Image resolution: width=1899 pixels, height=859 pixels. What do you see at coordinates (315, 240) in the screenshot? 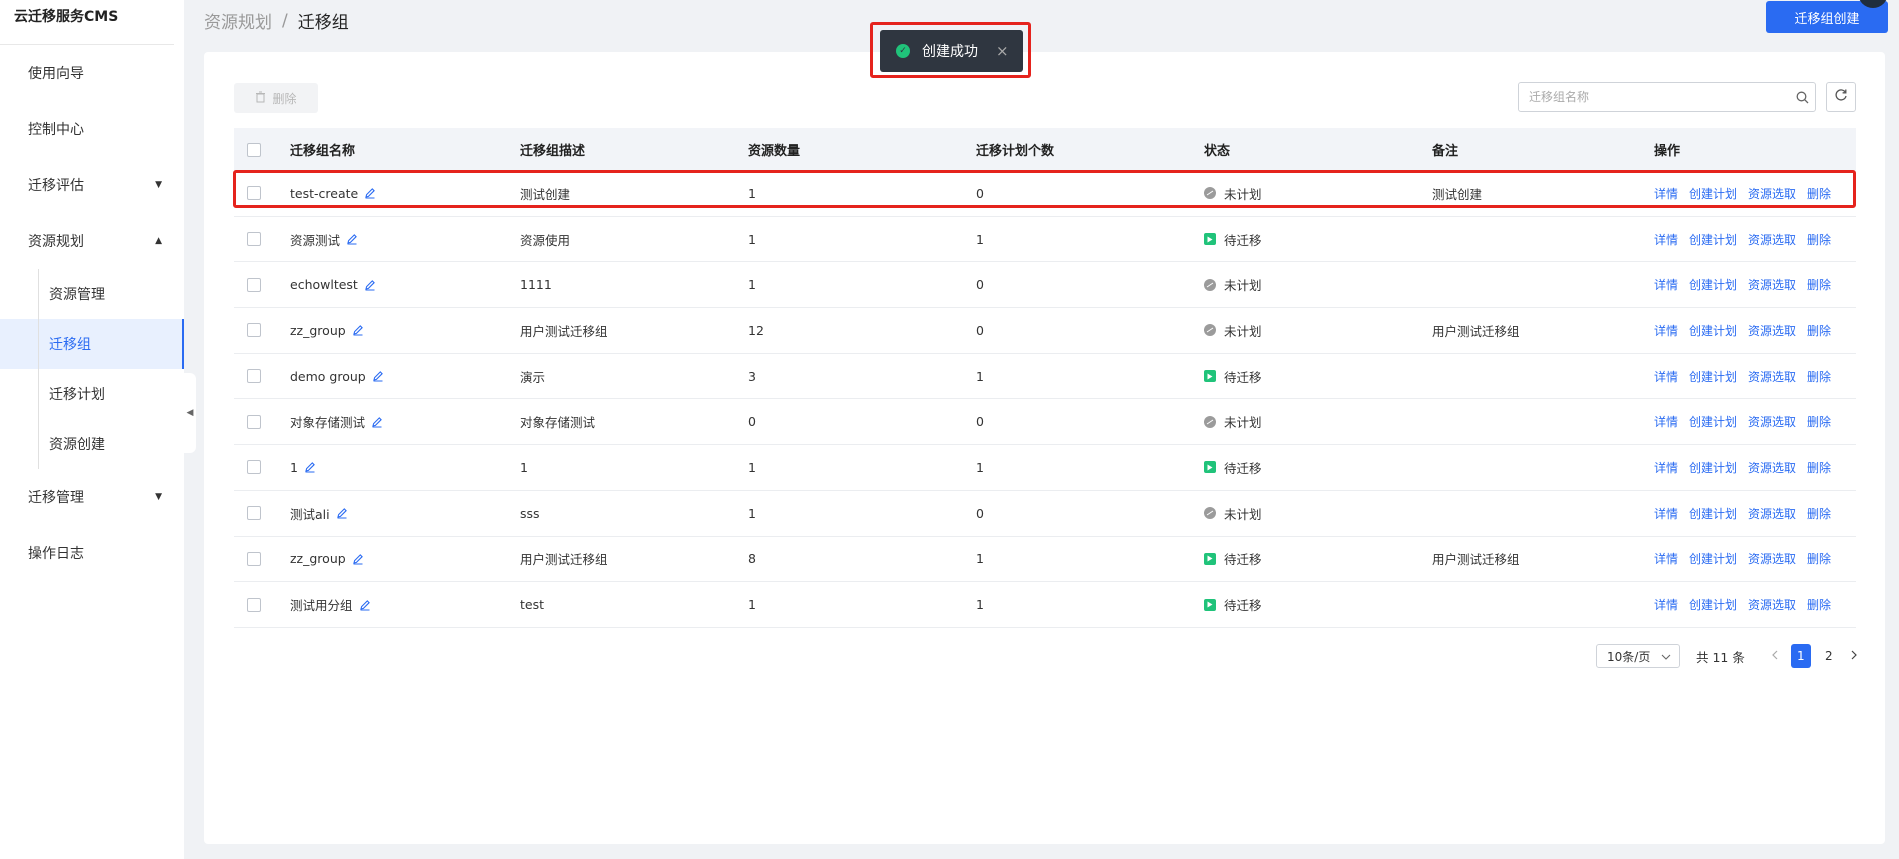
I see `group-name: 资源测试` at bounding box center [315, 240].